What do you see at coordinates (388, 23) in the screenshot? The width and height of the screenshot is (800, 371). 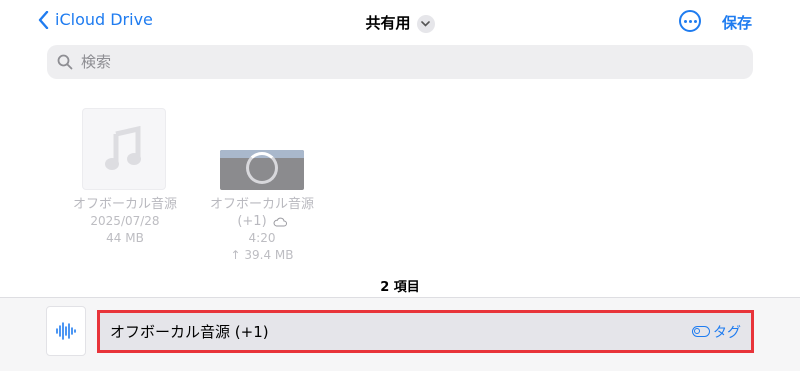 I see `page-title: 共有用` at bounding box center [388, 23].